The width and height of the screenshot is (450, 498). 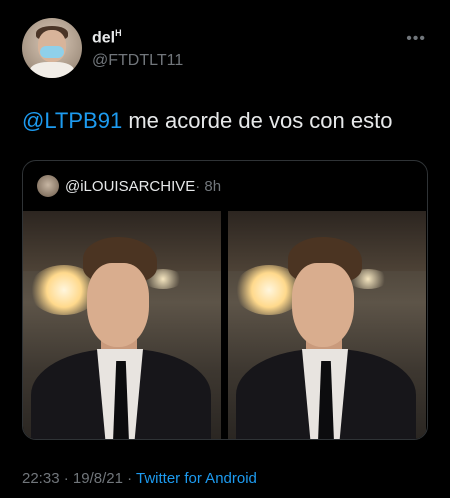 What do you see at coordinates (52, 48) in the screenshot?
I see `author-avatar` at bounding box center [52, 48].